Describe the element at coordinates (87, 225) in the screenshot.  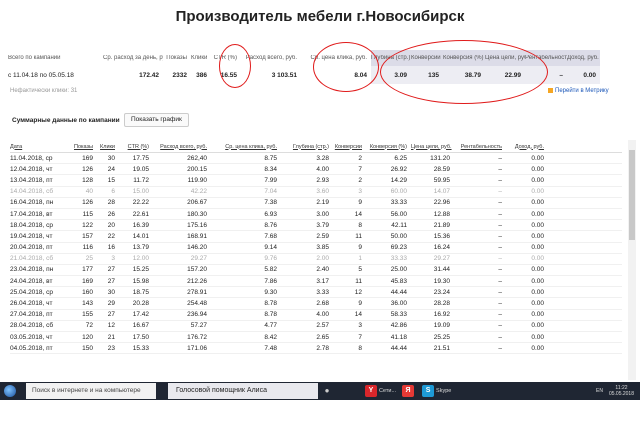
I see `cell-impressions: 122` at that location.